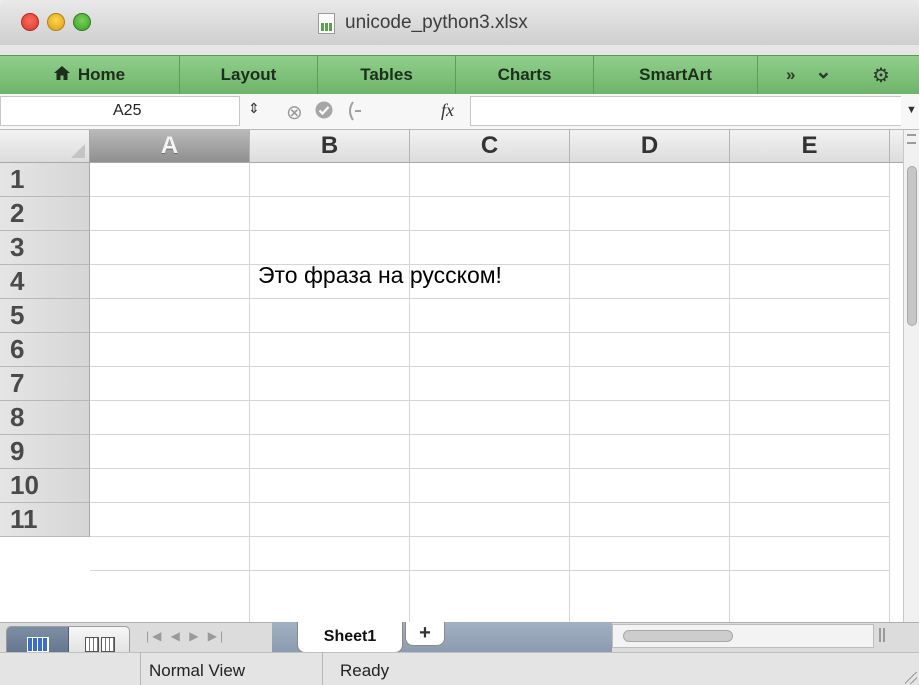 The width and height of the screenshot is (919, 685). I want to click on title-bar: unicode_python3.xlsx, so click(459, 22).